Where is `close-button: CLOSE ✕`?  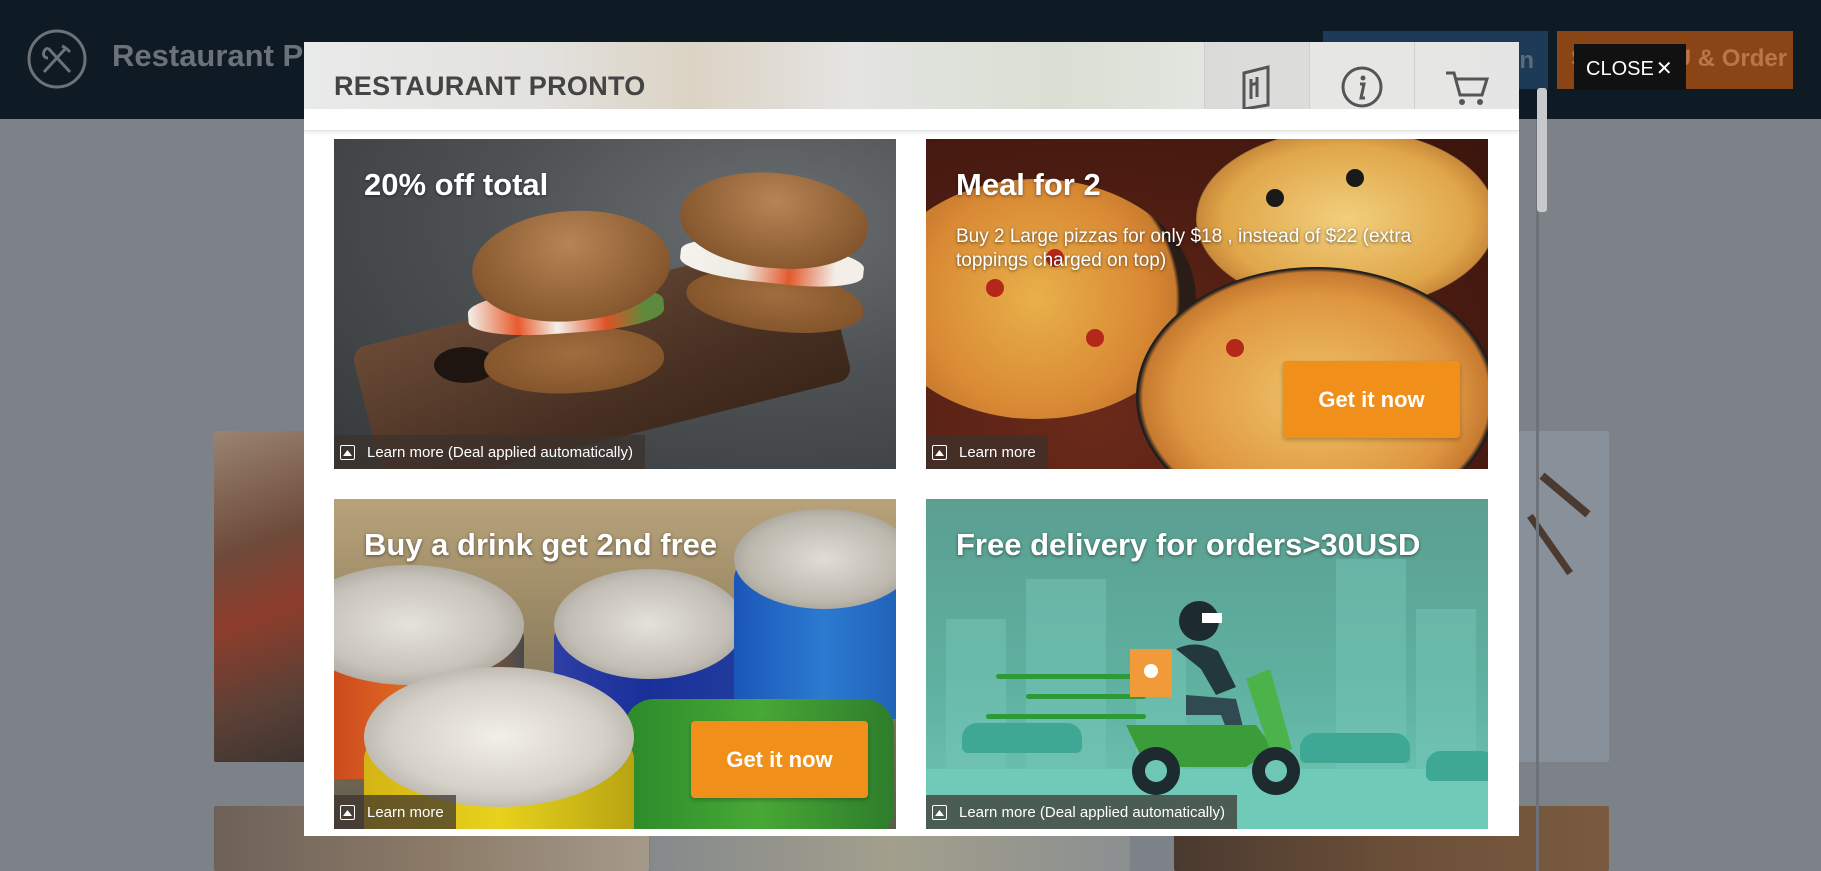
close-button: CLOSE ✕ is located at coordinates (1630, 67).